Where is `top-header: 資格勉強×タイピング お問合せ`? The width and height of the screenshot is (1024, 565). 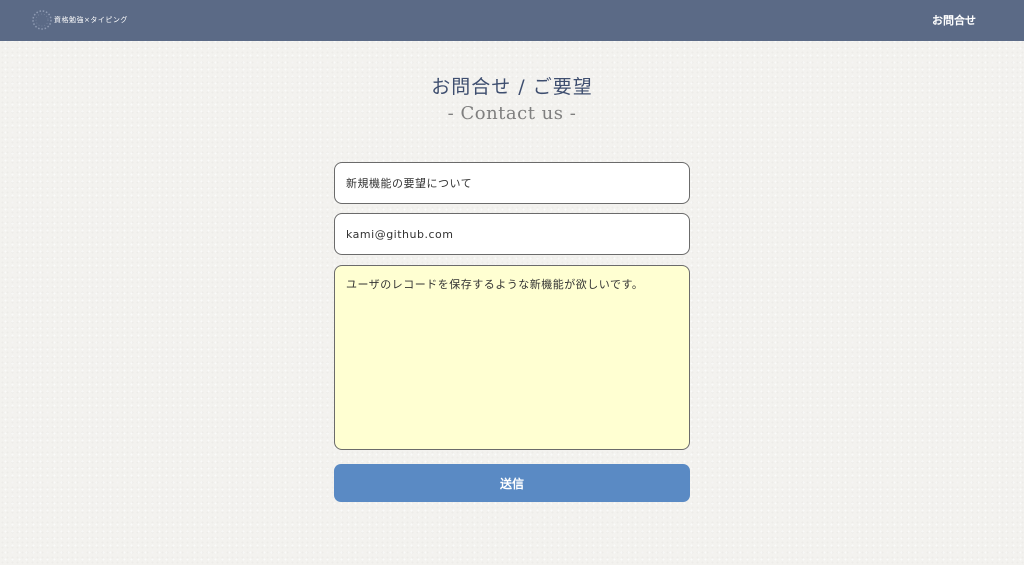 top-header: 資格勉強×タイピング お問合せ is located at coordinates (512, 20).